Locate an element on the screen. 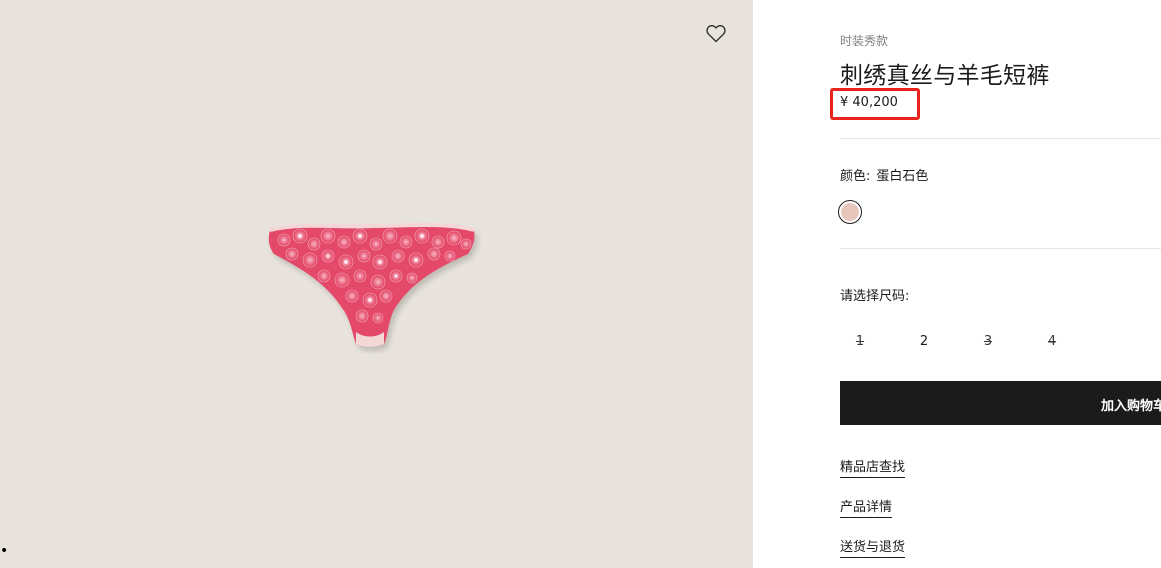 The image size is (1161, 568). add-to-cart-label: 加入购物车 is located at coordinates (1131, 406).